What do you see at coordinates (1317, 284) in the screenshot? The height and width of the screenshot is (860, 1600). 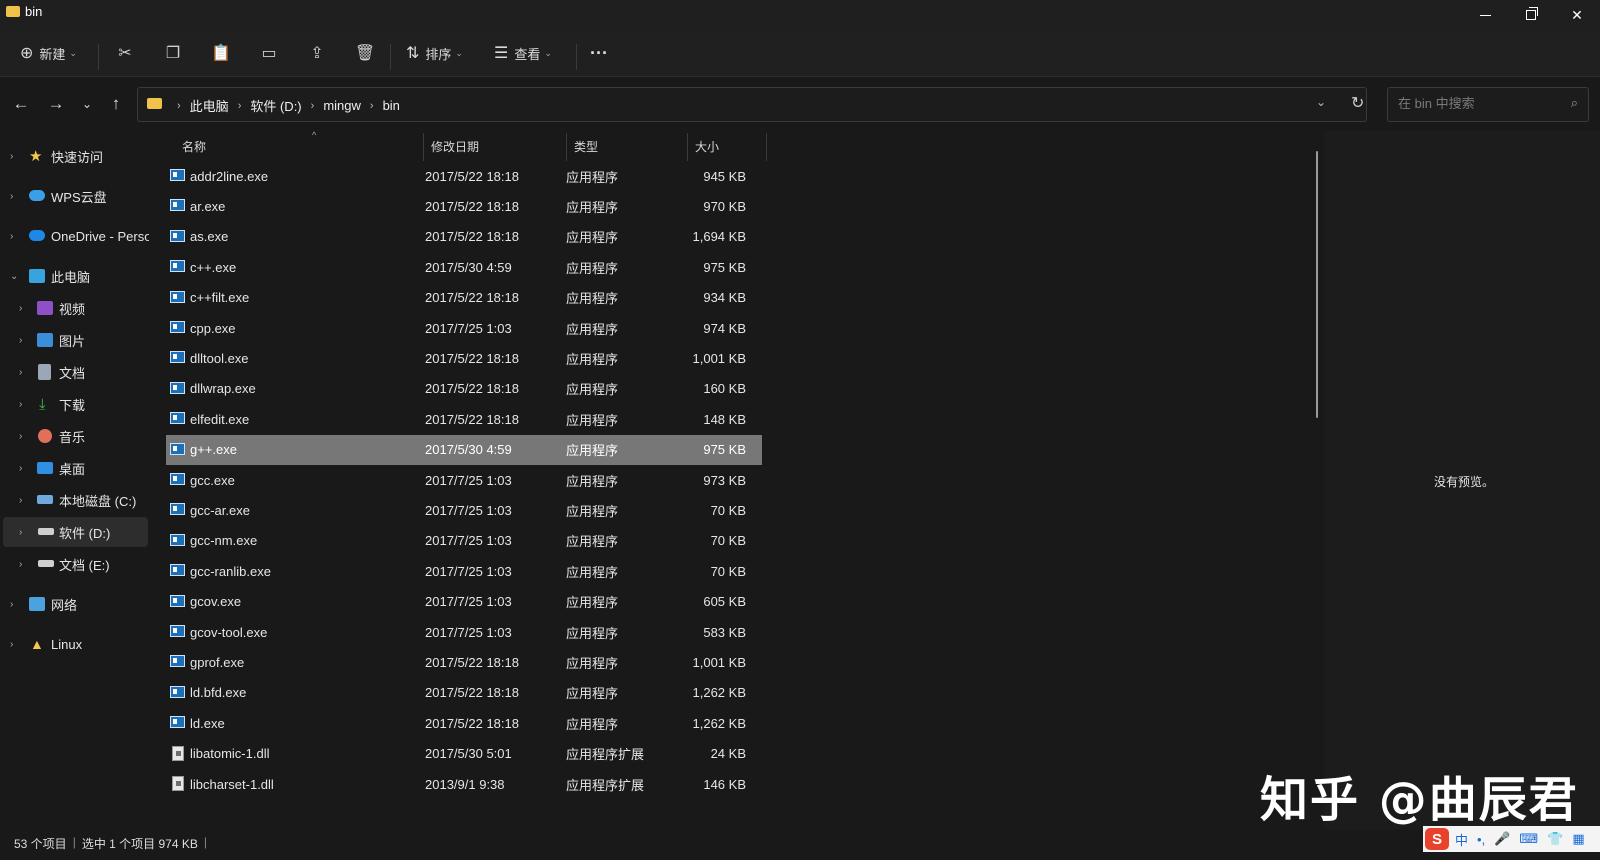 I see `scrollbar` at bounding box center [1317, 284].